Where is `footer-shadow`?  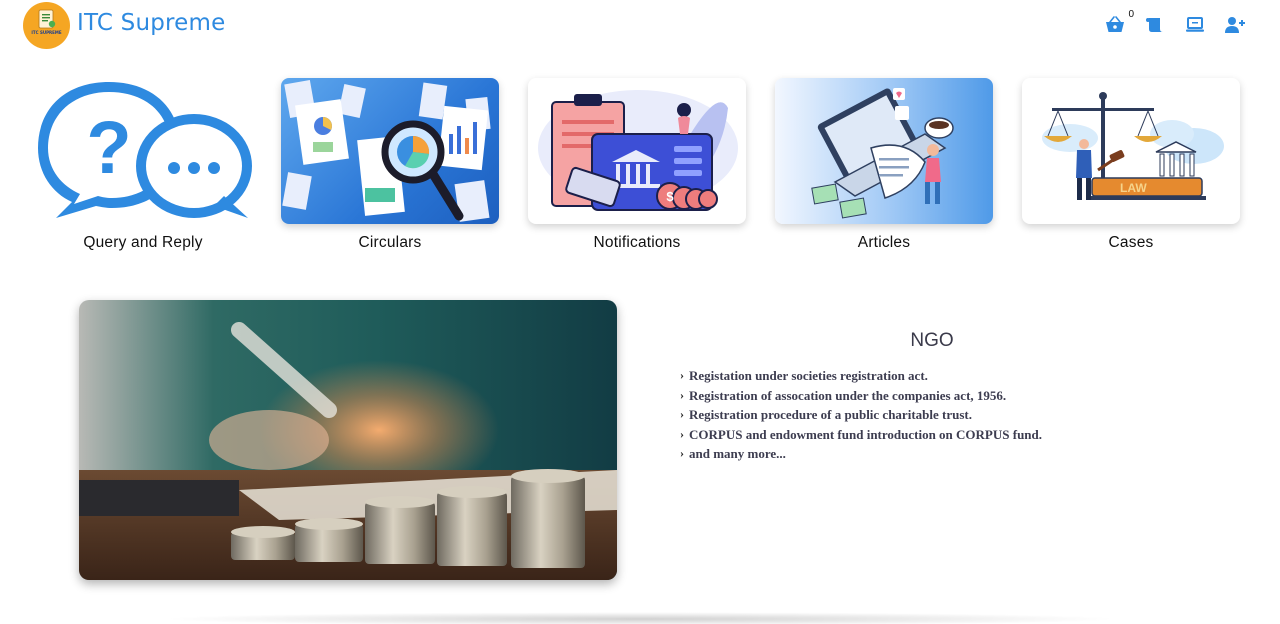 footer-shadow is located at coordinates (640, 618).